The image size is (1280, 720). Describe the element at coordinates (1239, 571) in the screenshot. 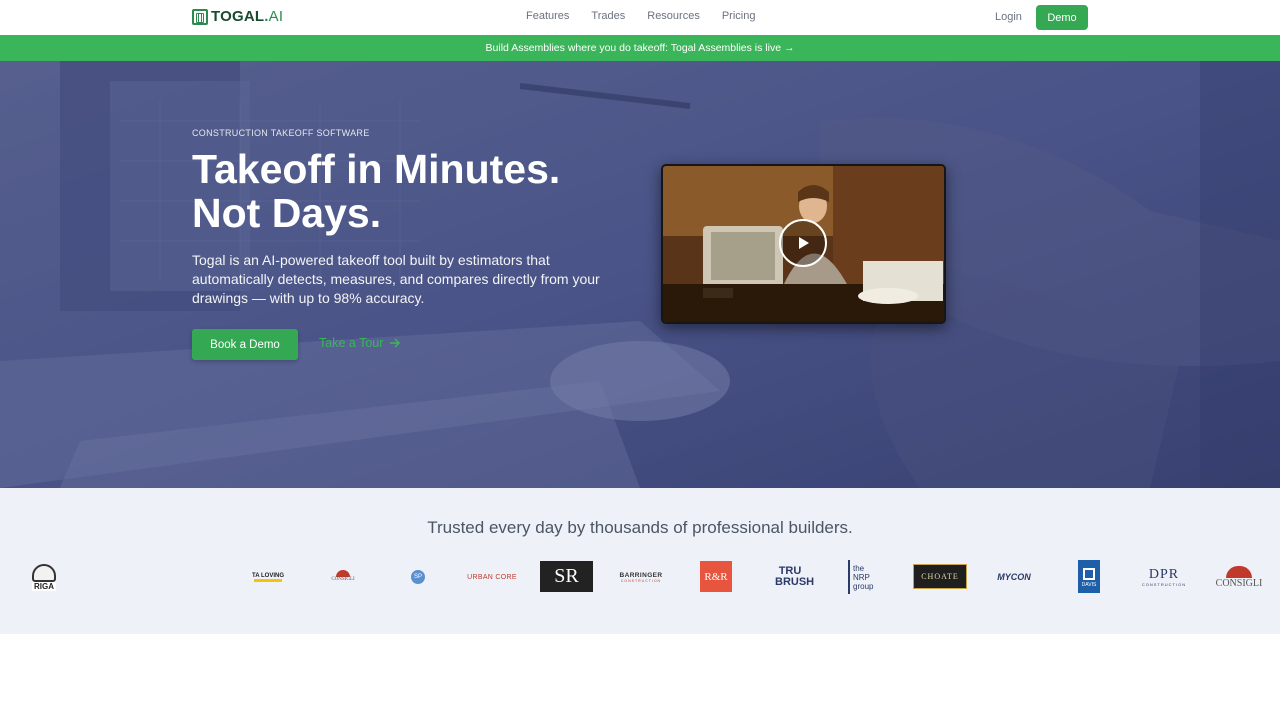

I see `consigli-large-mark-icon` at that location.